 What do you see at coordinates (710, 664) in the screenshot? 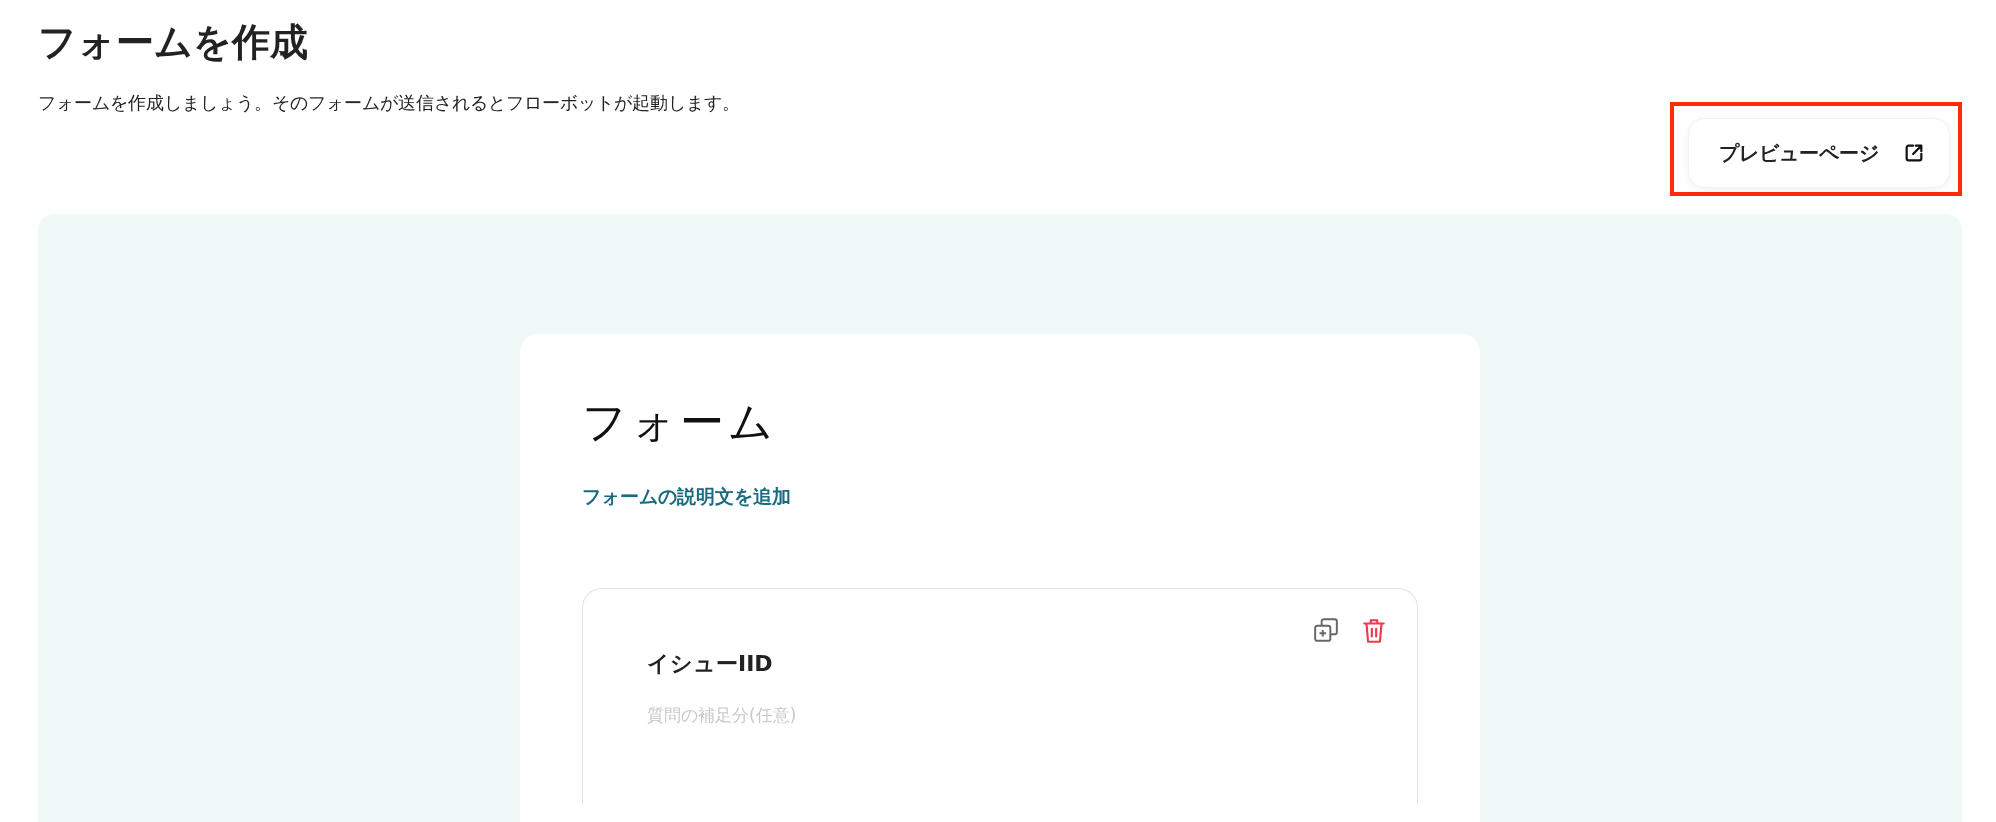
I see `question-label: イシューIID` at bounding box center [710, 664].